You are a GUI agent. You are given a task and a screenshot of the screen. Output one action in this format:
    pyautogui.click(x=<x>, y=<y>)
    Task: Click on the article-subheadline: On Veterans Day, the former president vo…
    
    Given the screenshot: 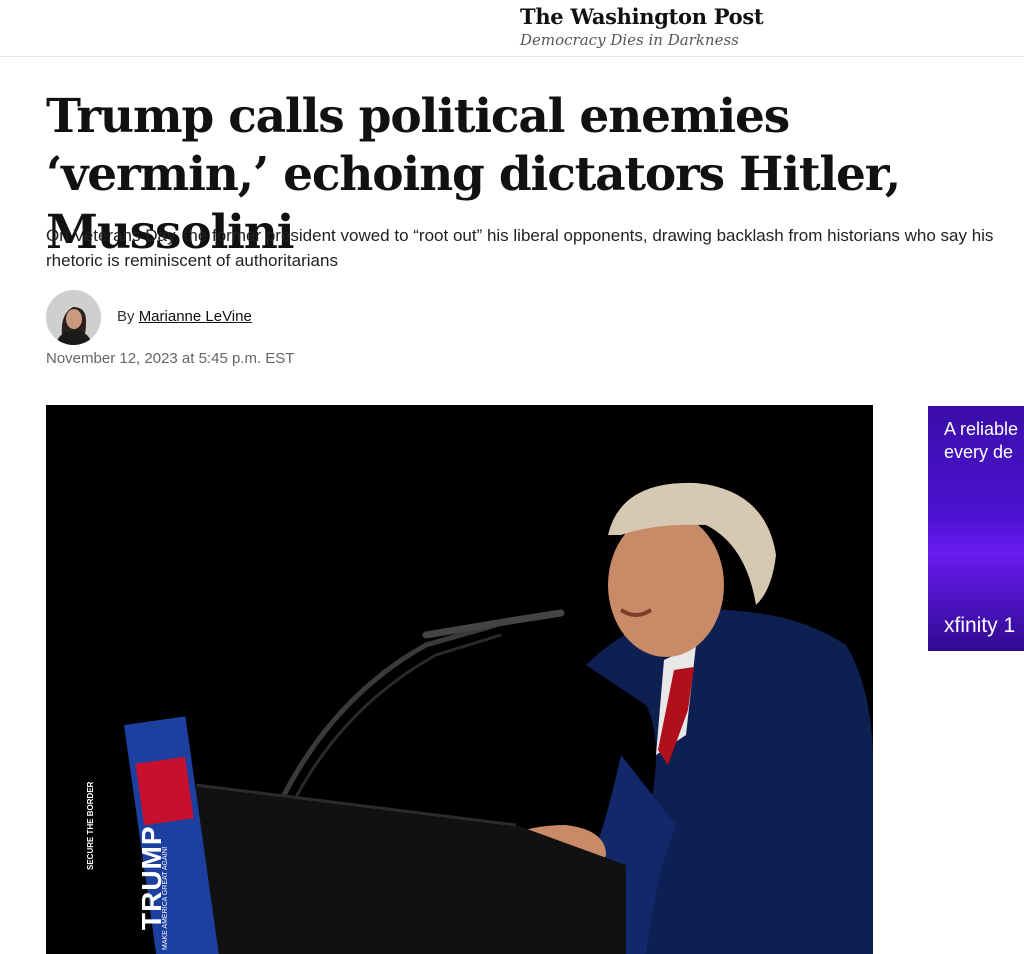 What is the action you would take?
    pyautogui.click(x=520, y=248)
    